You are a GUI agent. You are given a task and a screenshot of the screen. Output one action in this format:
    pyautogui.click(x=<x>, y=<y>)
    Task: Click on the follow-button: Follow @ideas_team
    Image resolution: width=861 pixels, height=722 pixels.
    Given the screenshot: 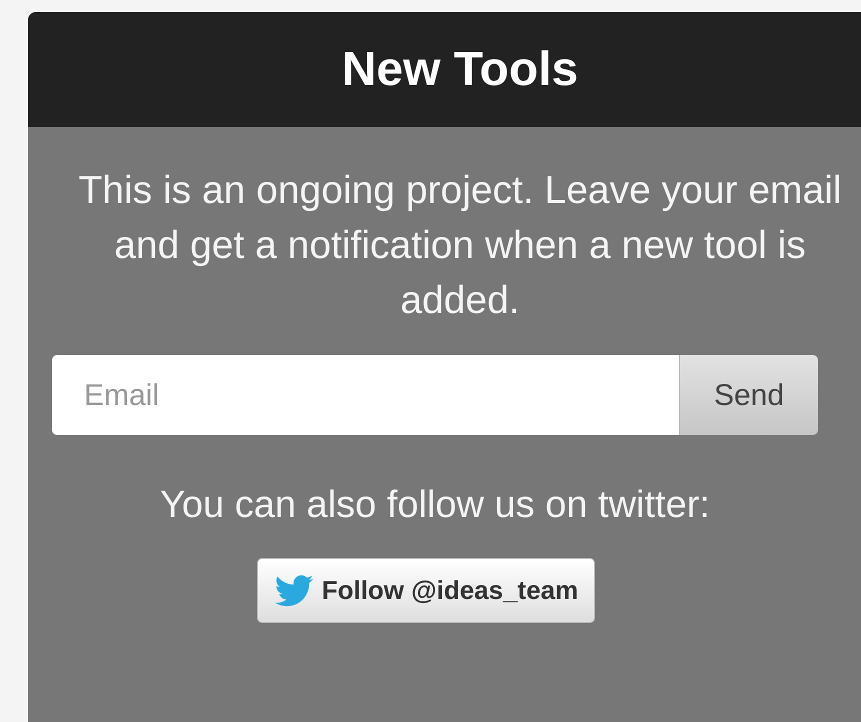 What is the action you would take?
    pyautogui.click(x=426, y=590)
    